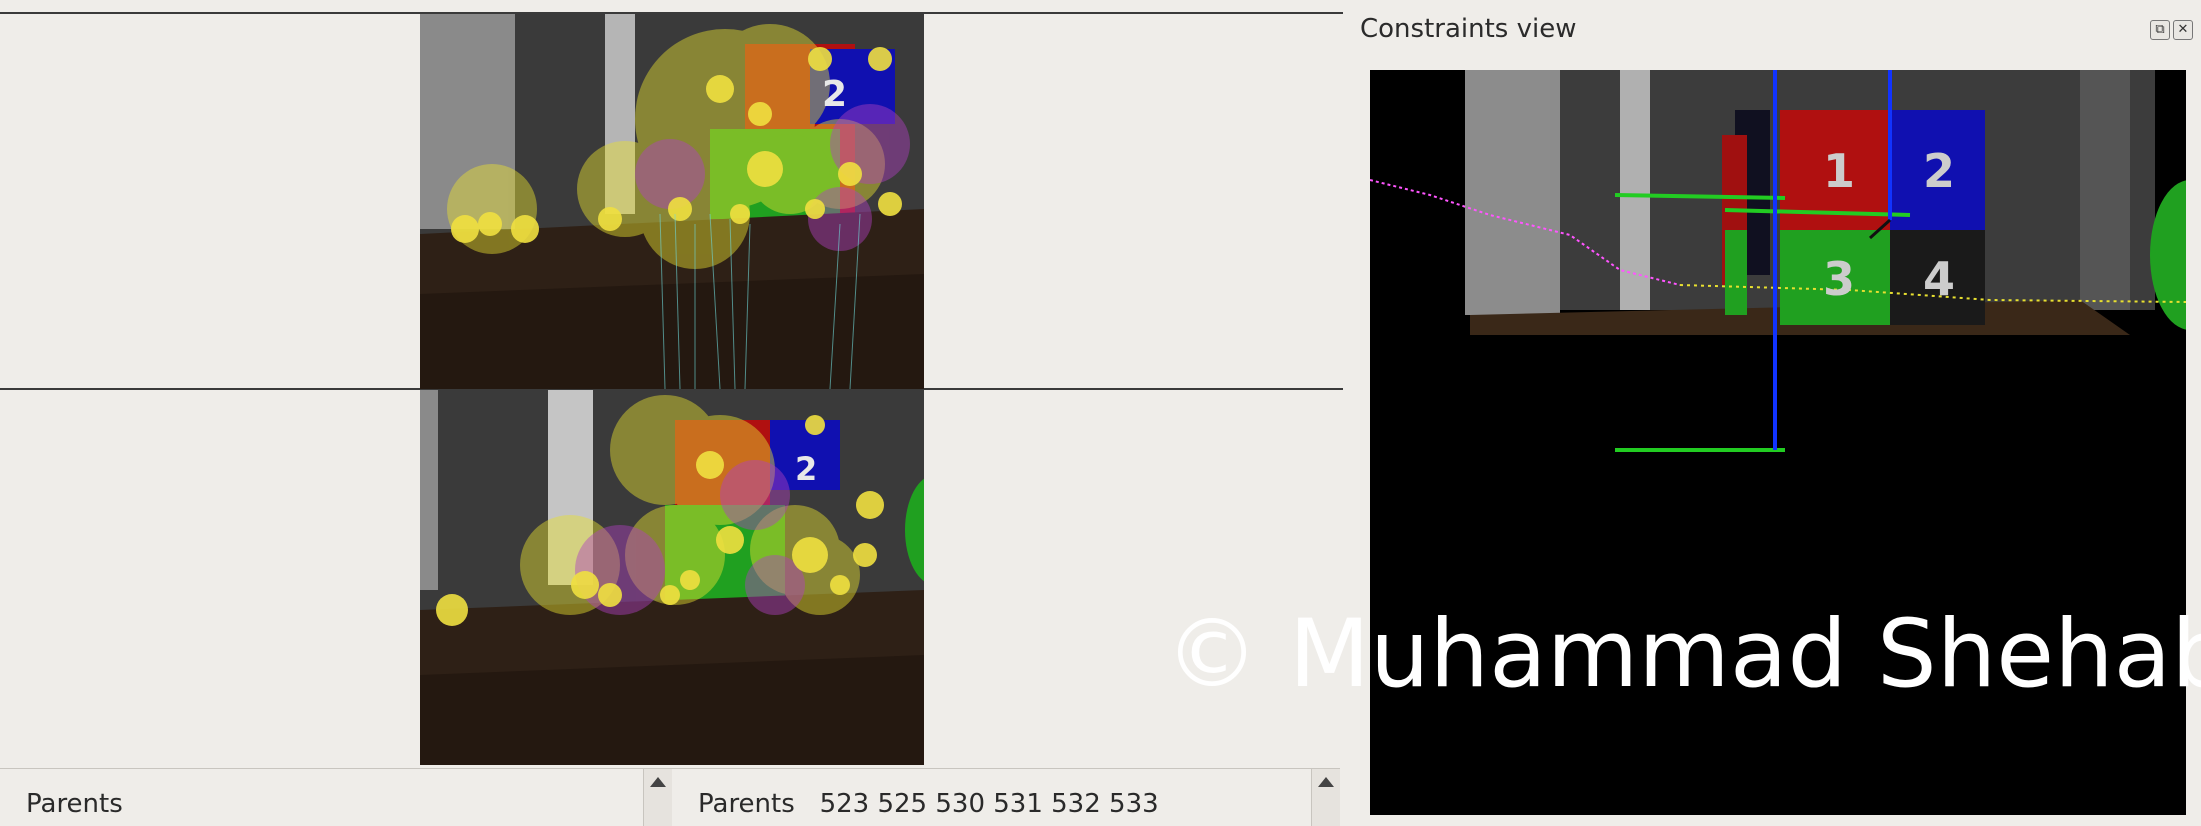  I want to click on face-label-3: 3, so click(1839, 279).